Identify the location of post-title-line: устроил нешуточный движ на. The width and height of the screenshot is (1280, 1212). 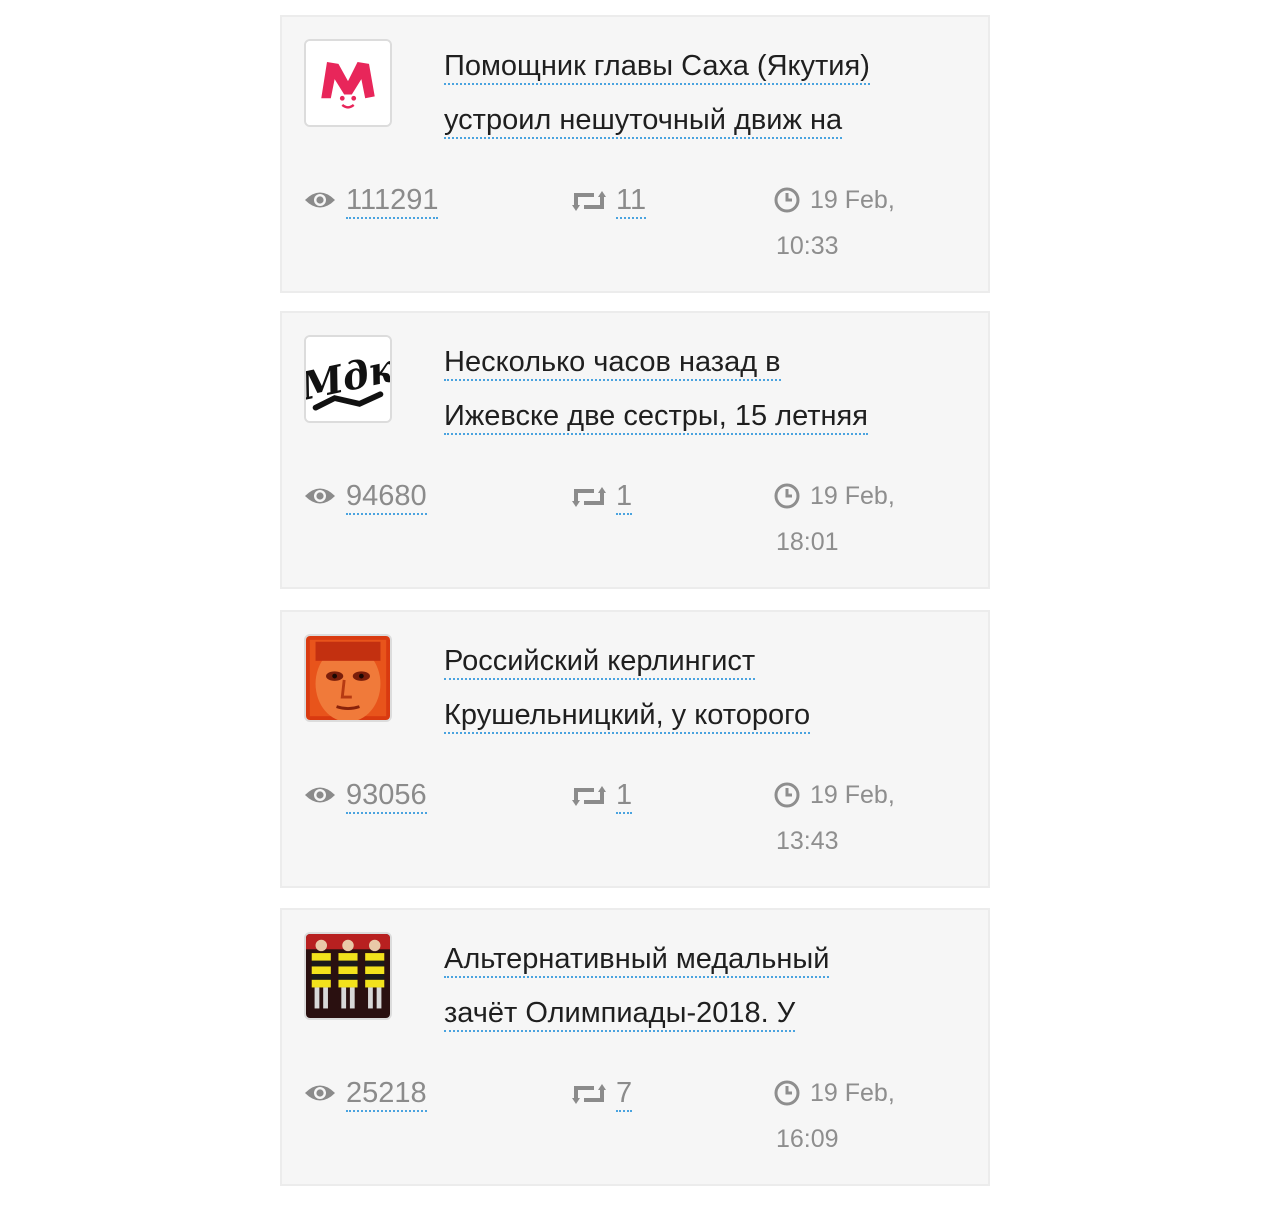
(643, 121).